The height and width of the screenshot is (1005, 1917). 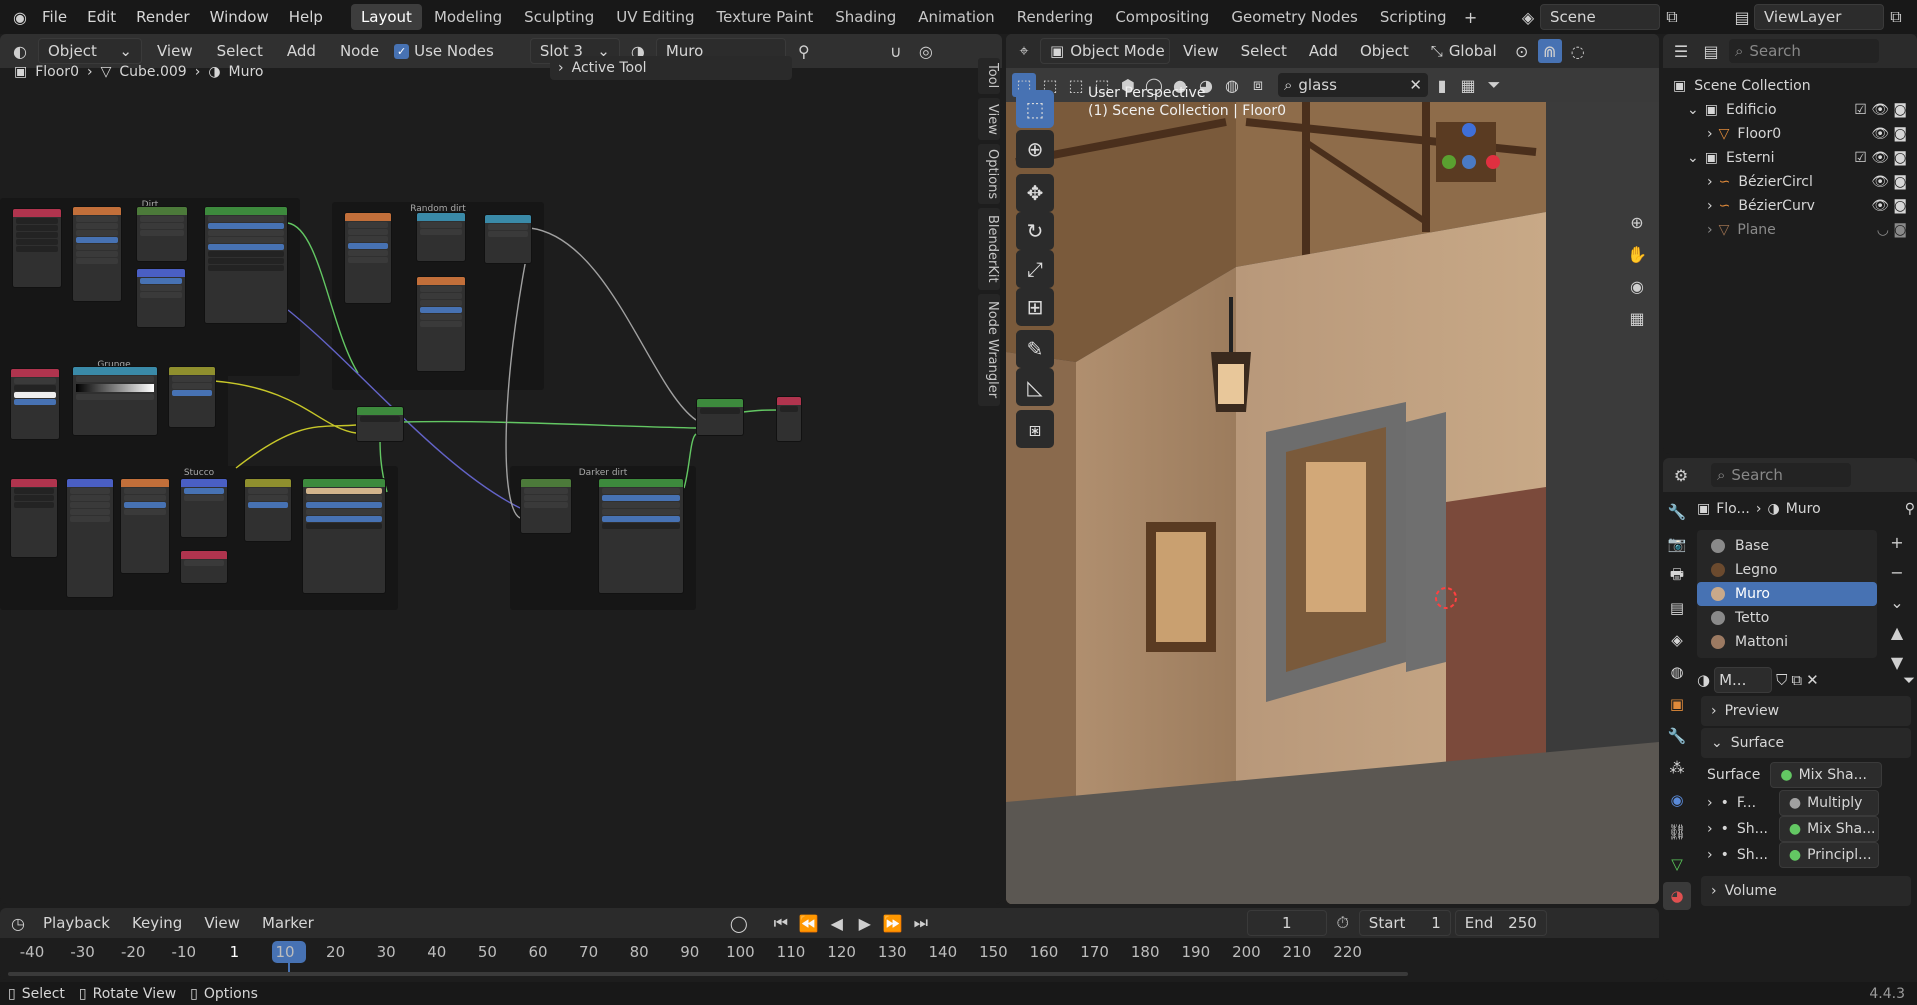 What do you see at coordinates (1677, 544) in the screenshot?
I see `render-tab-icon: 📷` at bounding box center [1677, 544].